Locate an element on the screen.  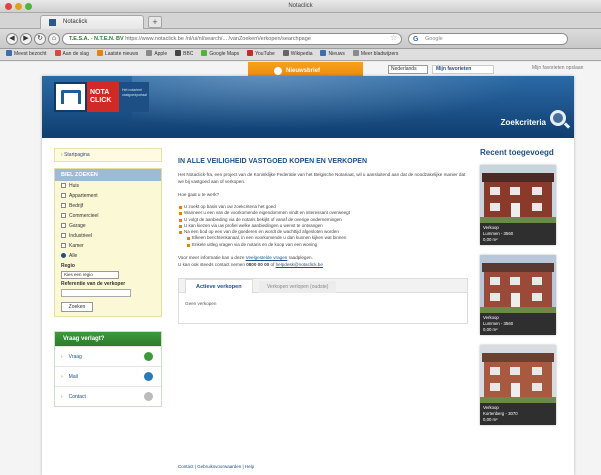
logo-house-icon is located at coordinates (70, 97).